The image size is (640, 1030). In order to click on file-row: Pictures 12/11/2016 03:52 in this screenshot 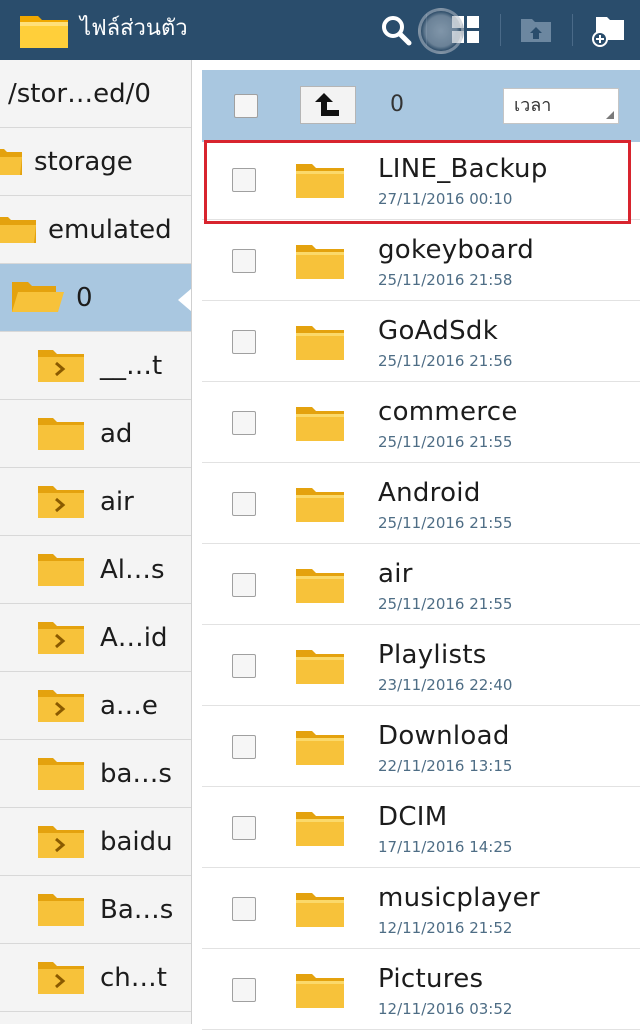, I will do `click(421, 990)`.